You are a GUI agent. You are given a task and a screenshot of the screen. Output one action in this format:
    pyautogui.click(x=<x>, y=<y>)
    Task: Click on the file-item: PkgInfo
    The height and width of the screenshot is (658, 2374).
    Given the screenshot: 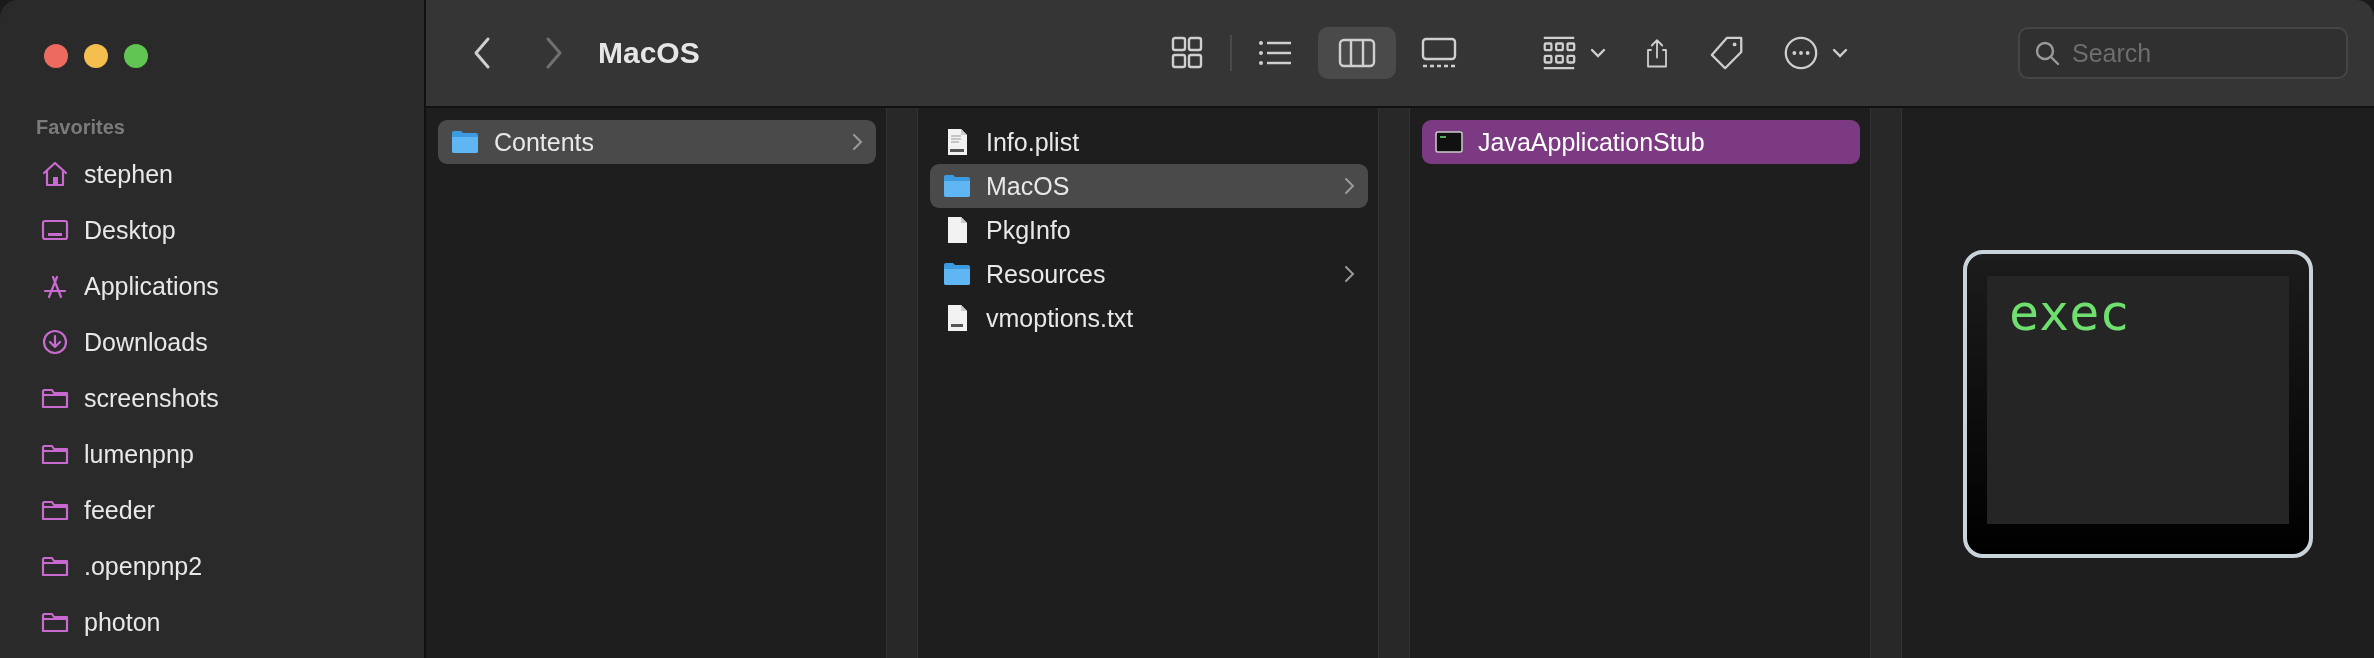 What is the action you would take?
    pyautogui.click(x=1149, y=230)
    